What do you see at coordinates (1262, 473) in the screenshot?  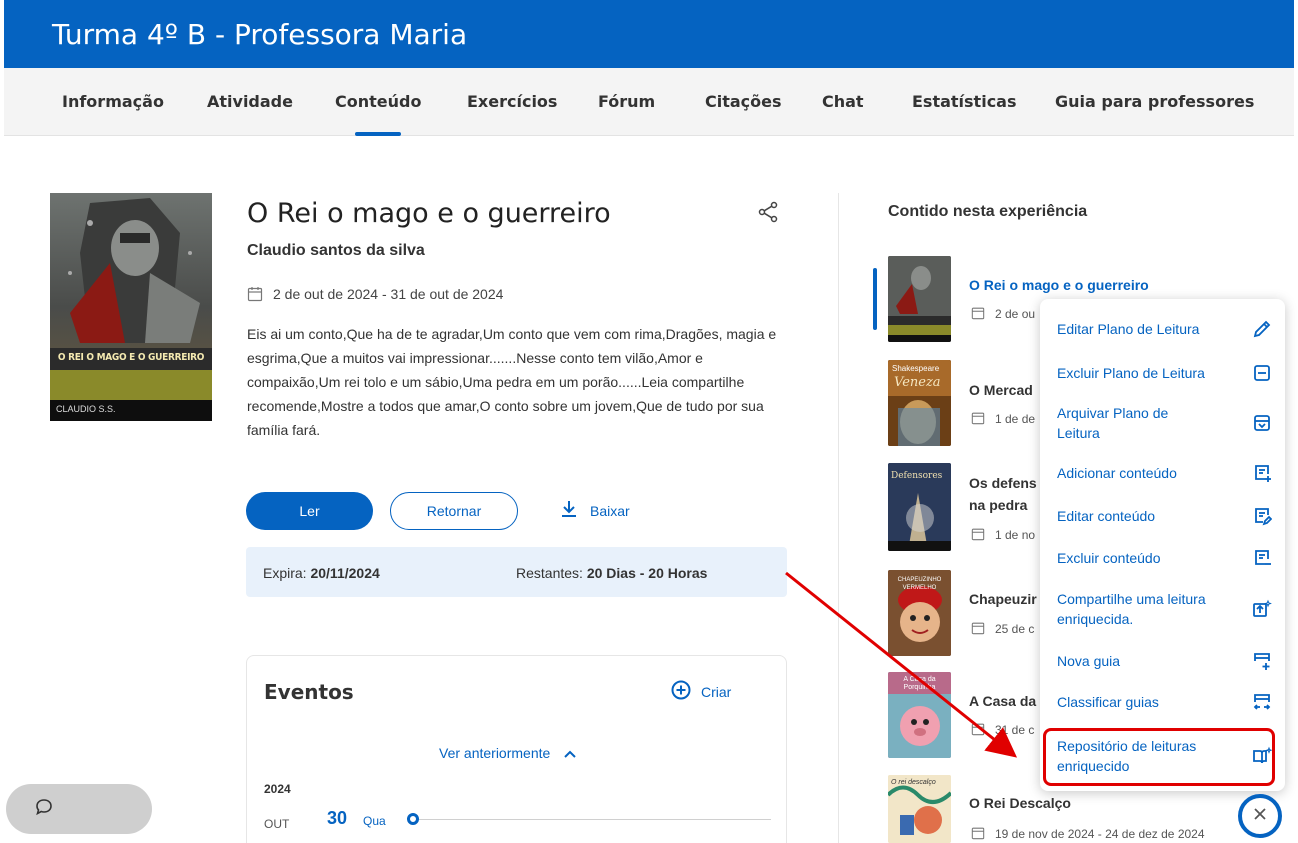 I see `doc-add-icon` at bounding box center [1262, 473].